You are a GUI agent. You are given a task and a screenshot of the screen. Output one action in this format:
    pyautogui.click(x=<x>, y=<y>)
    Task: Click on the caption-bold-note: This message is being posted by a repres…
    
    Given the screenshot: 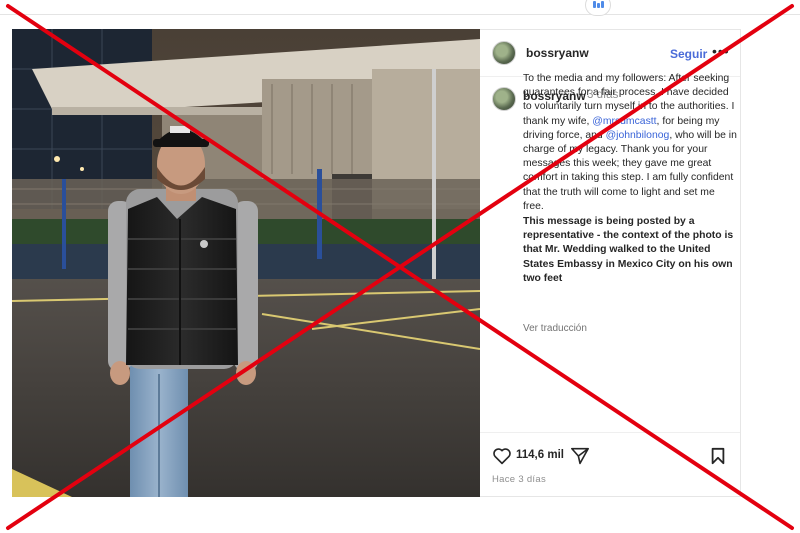 What is the action you would take?
    pyautogui.click(x=628, y=250)
    